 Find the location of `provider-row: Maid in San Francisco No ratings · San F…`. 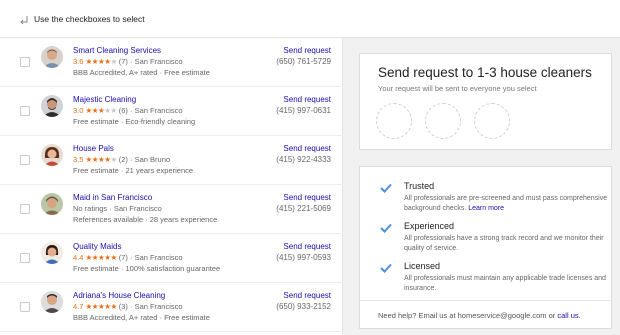

provider-row: Maid in San Francisco No ratings · San F… is located at coordinates (171, 209).